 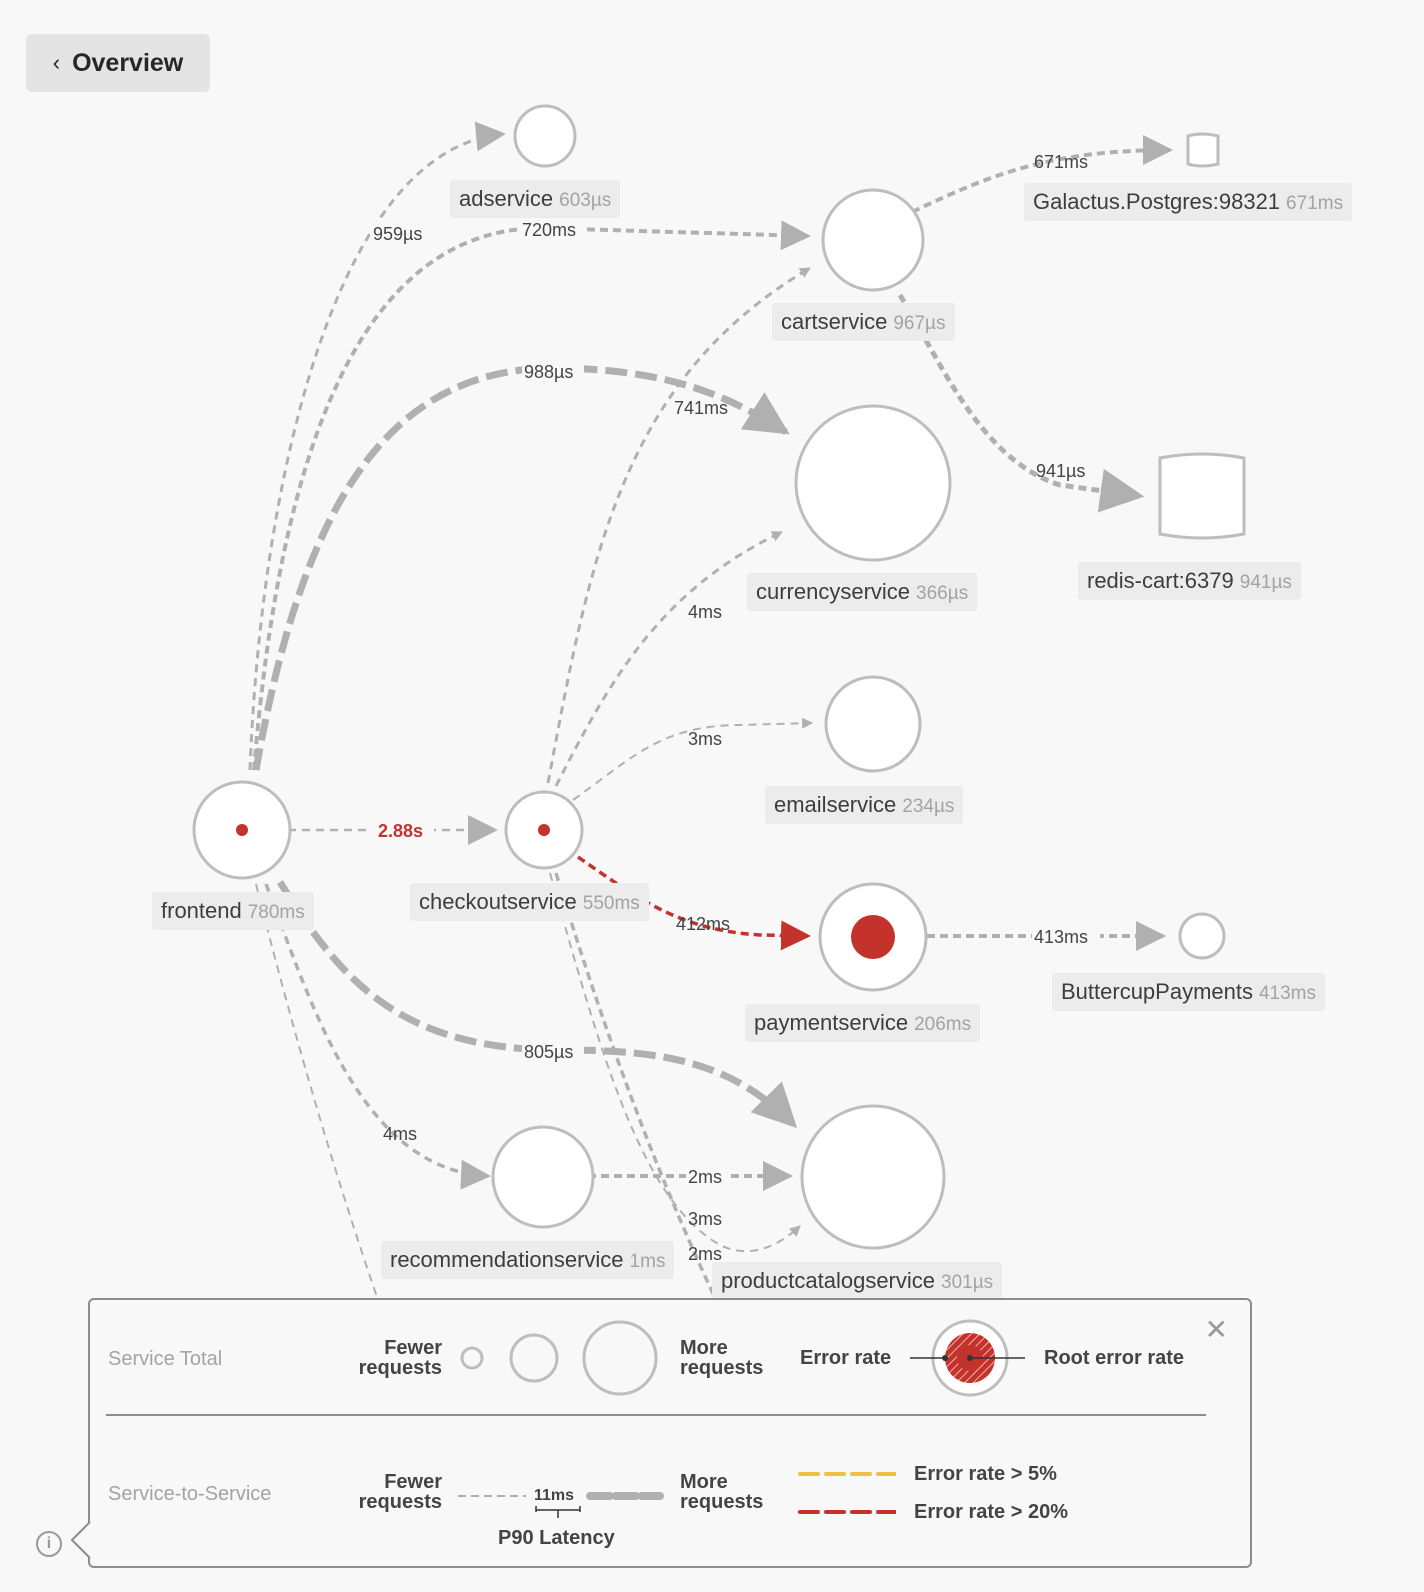 I want to click on node-name: checkoutservice, so click(x=498, y=901).